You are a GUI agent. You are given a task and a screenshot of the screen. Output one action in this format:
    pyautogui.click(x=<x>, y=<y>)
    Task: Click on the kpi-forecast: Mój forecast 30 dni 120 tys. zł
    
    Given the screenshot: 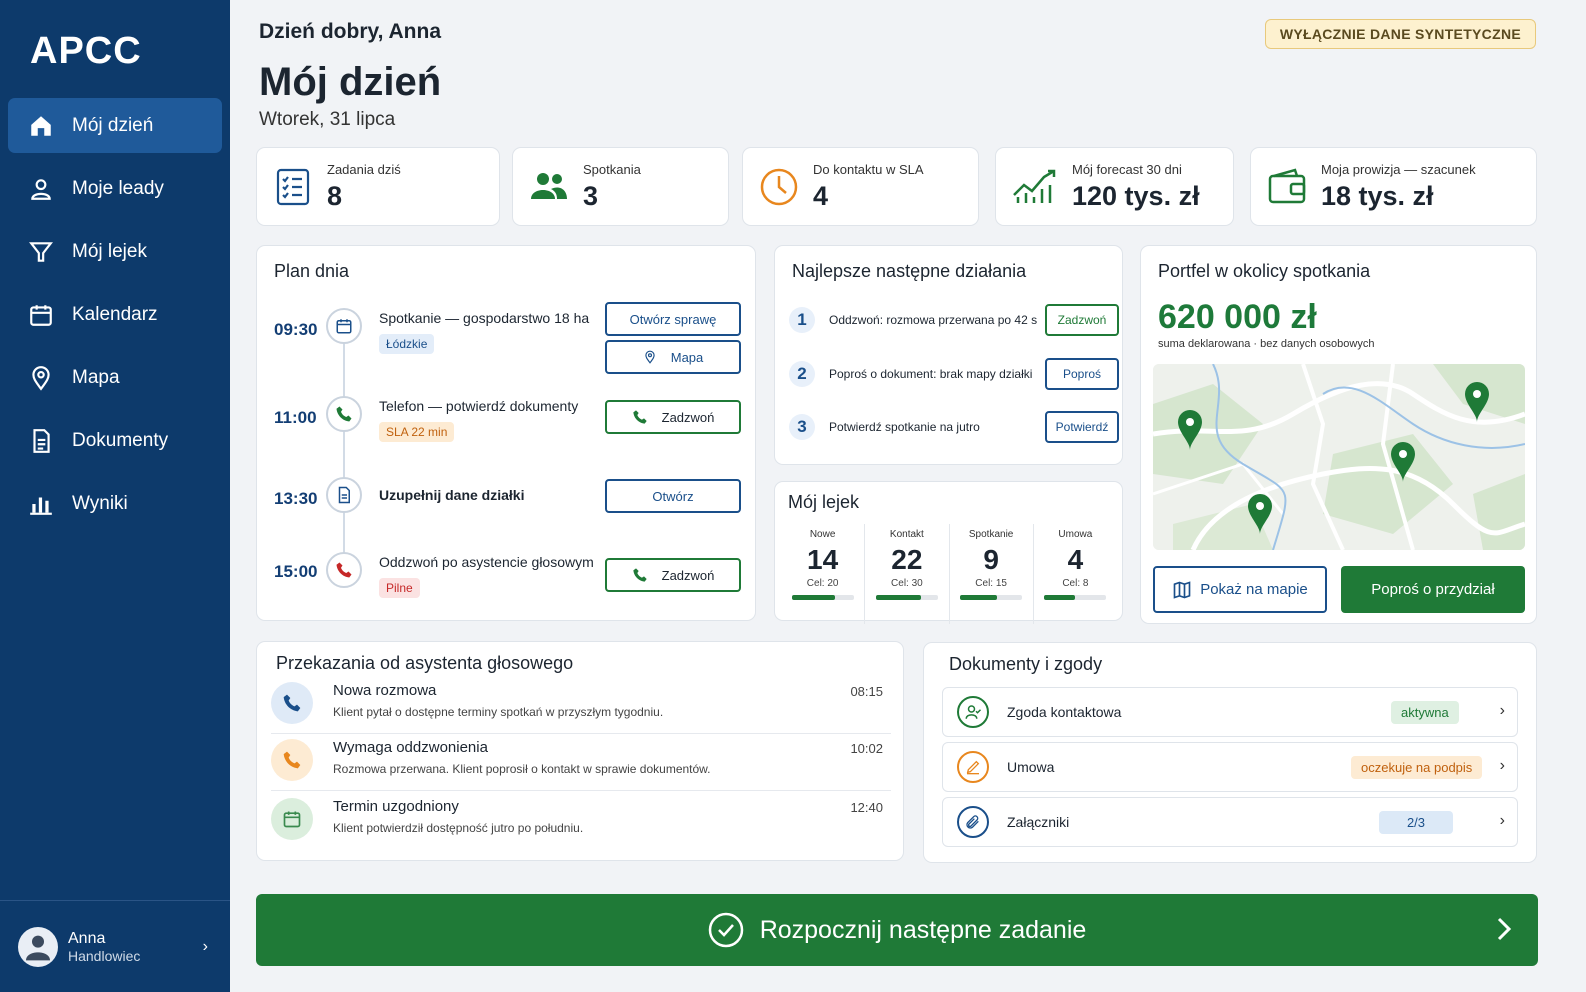 What is the action you would take?
    pyautogui.click(x=1114, y=186)
    